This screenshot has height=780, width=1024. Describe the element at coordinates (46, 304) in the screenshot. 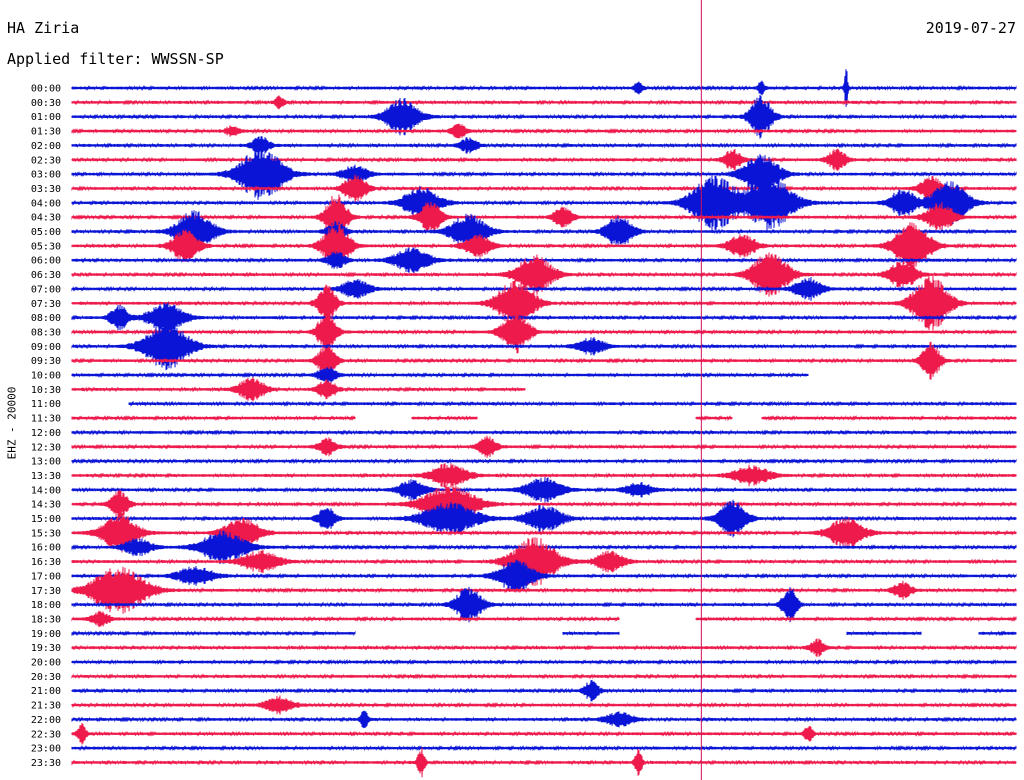

I see `tick-label: 07:30` at that location.